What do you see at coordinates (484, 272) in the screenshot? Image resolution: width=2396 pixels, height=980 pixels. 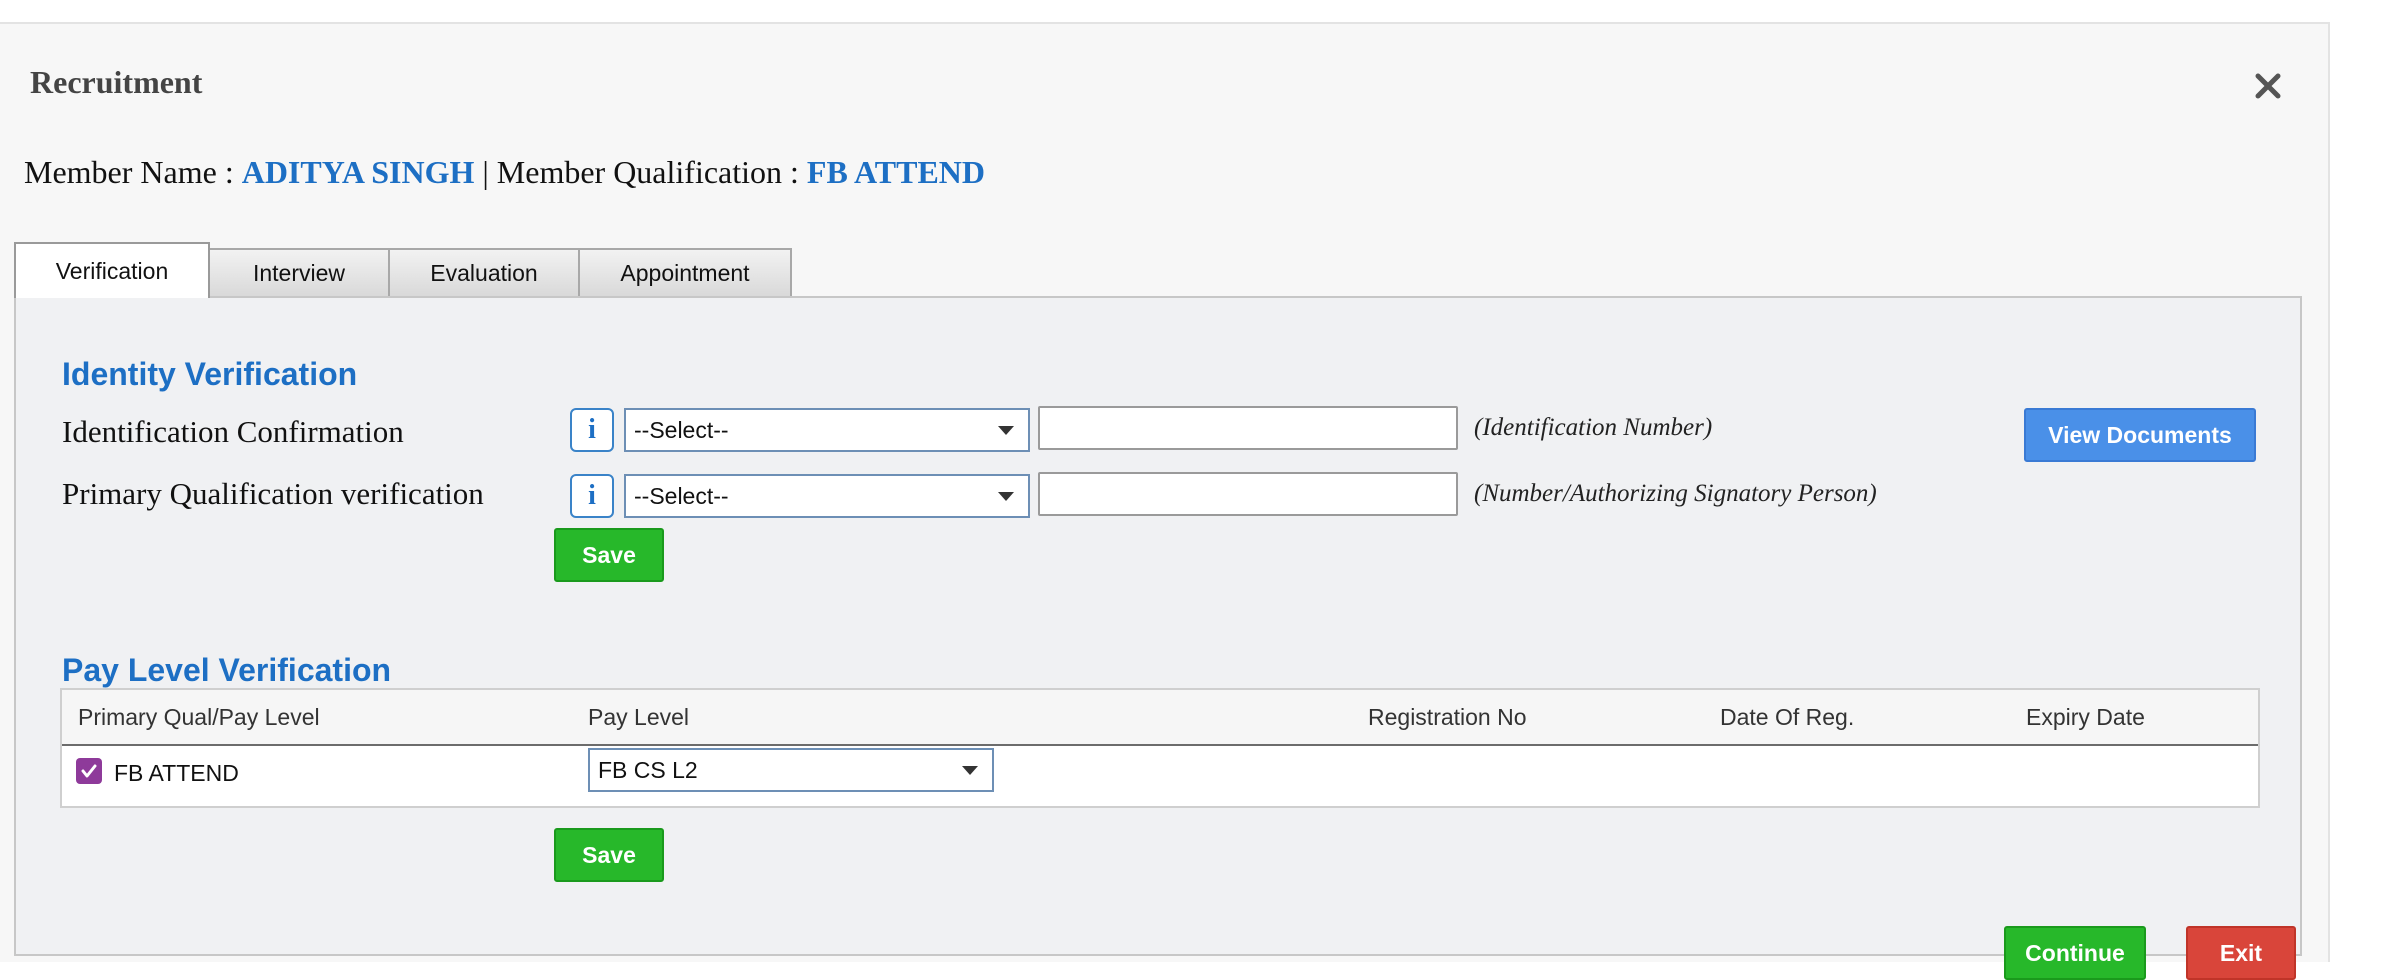 I see `tab-evaluation: Evaluation` at bounding box center [484, 272].